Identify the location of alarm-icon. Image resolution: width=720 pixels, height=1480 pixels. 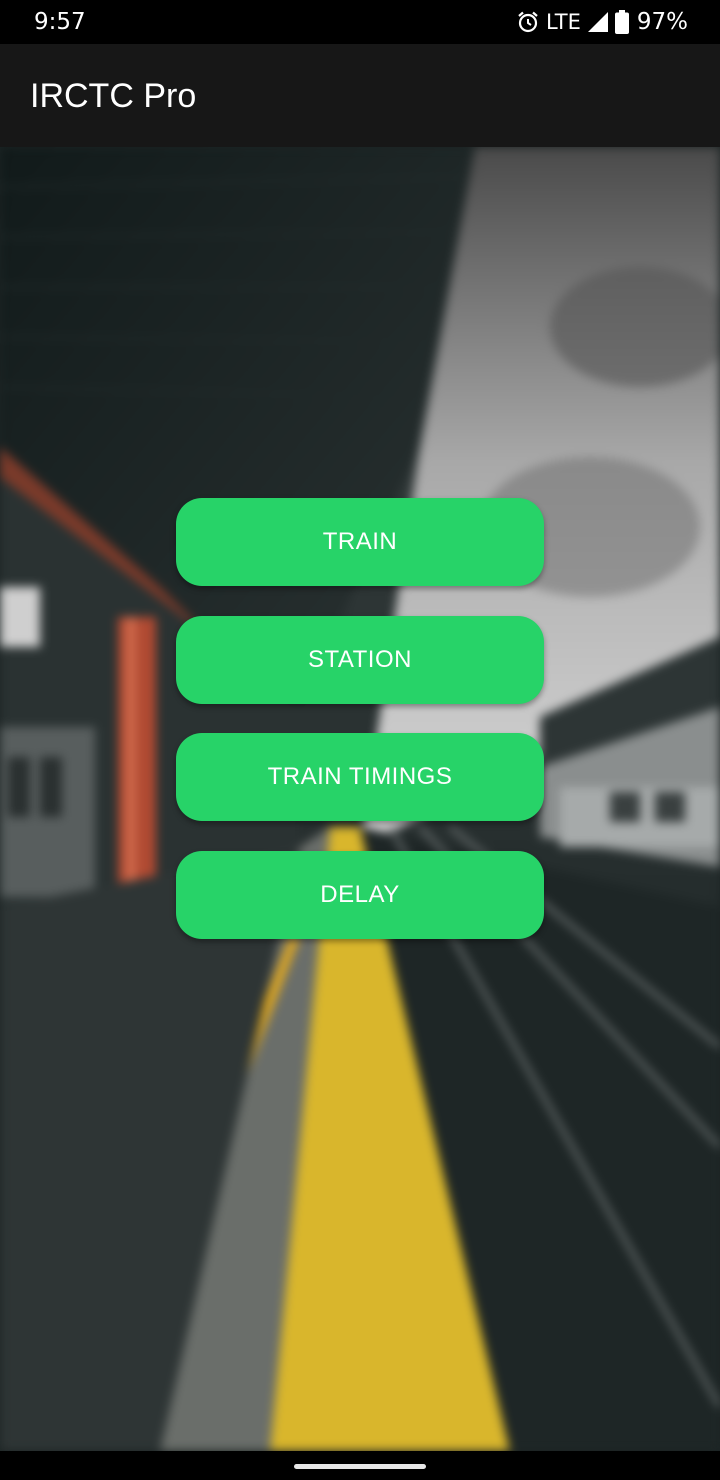
(528, 22).